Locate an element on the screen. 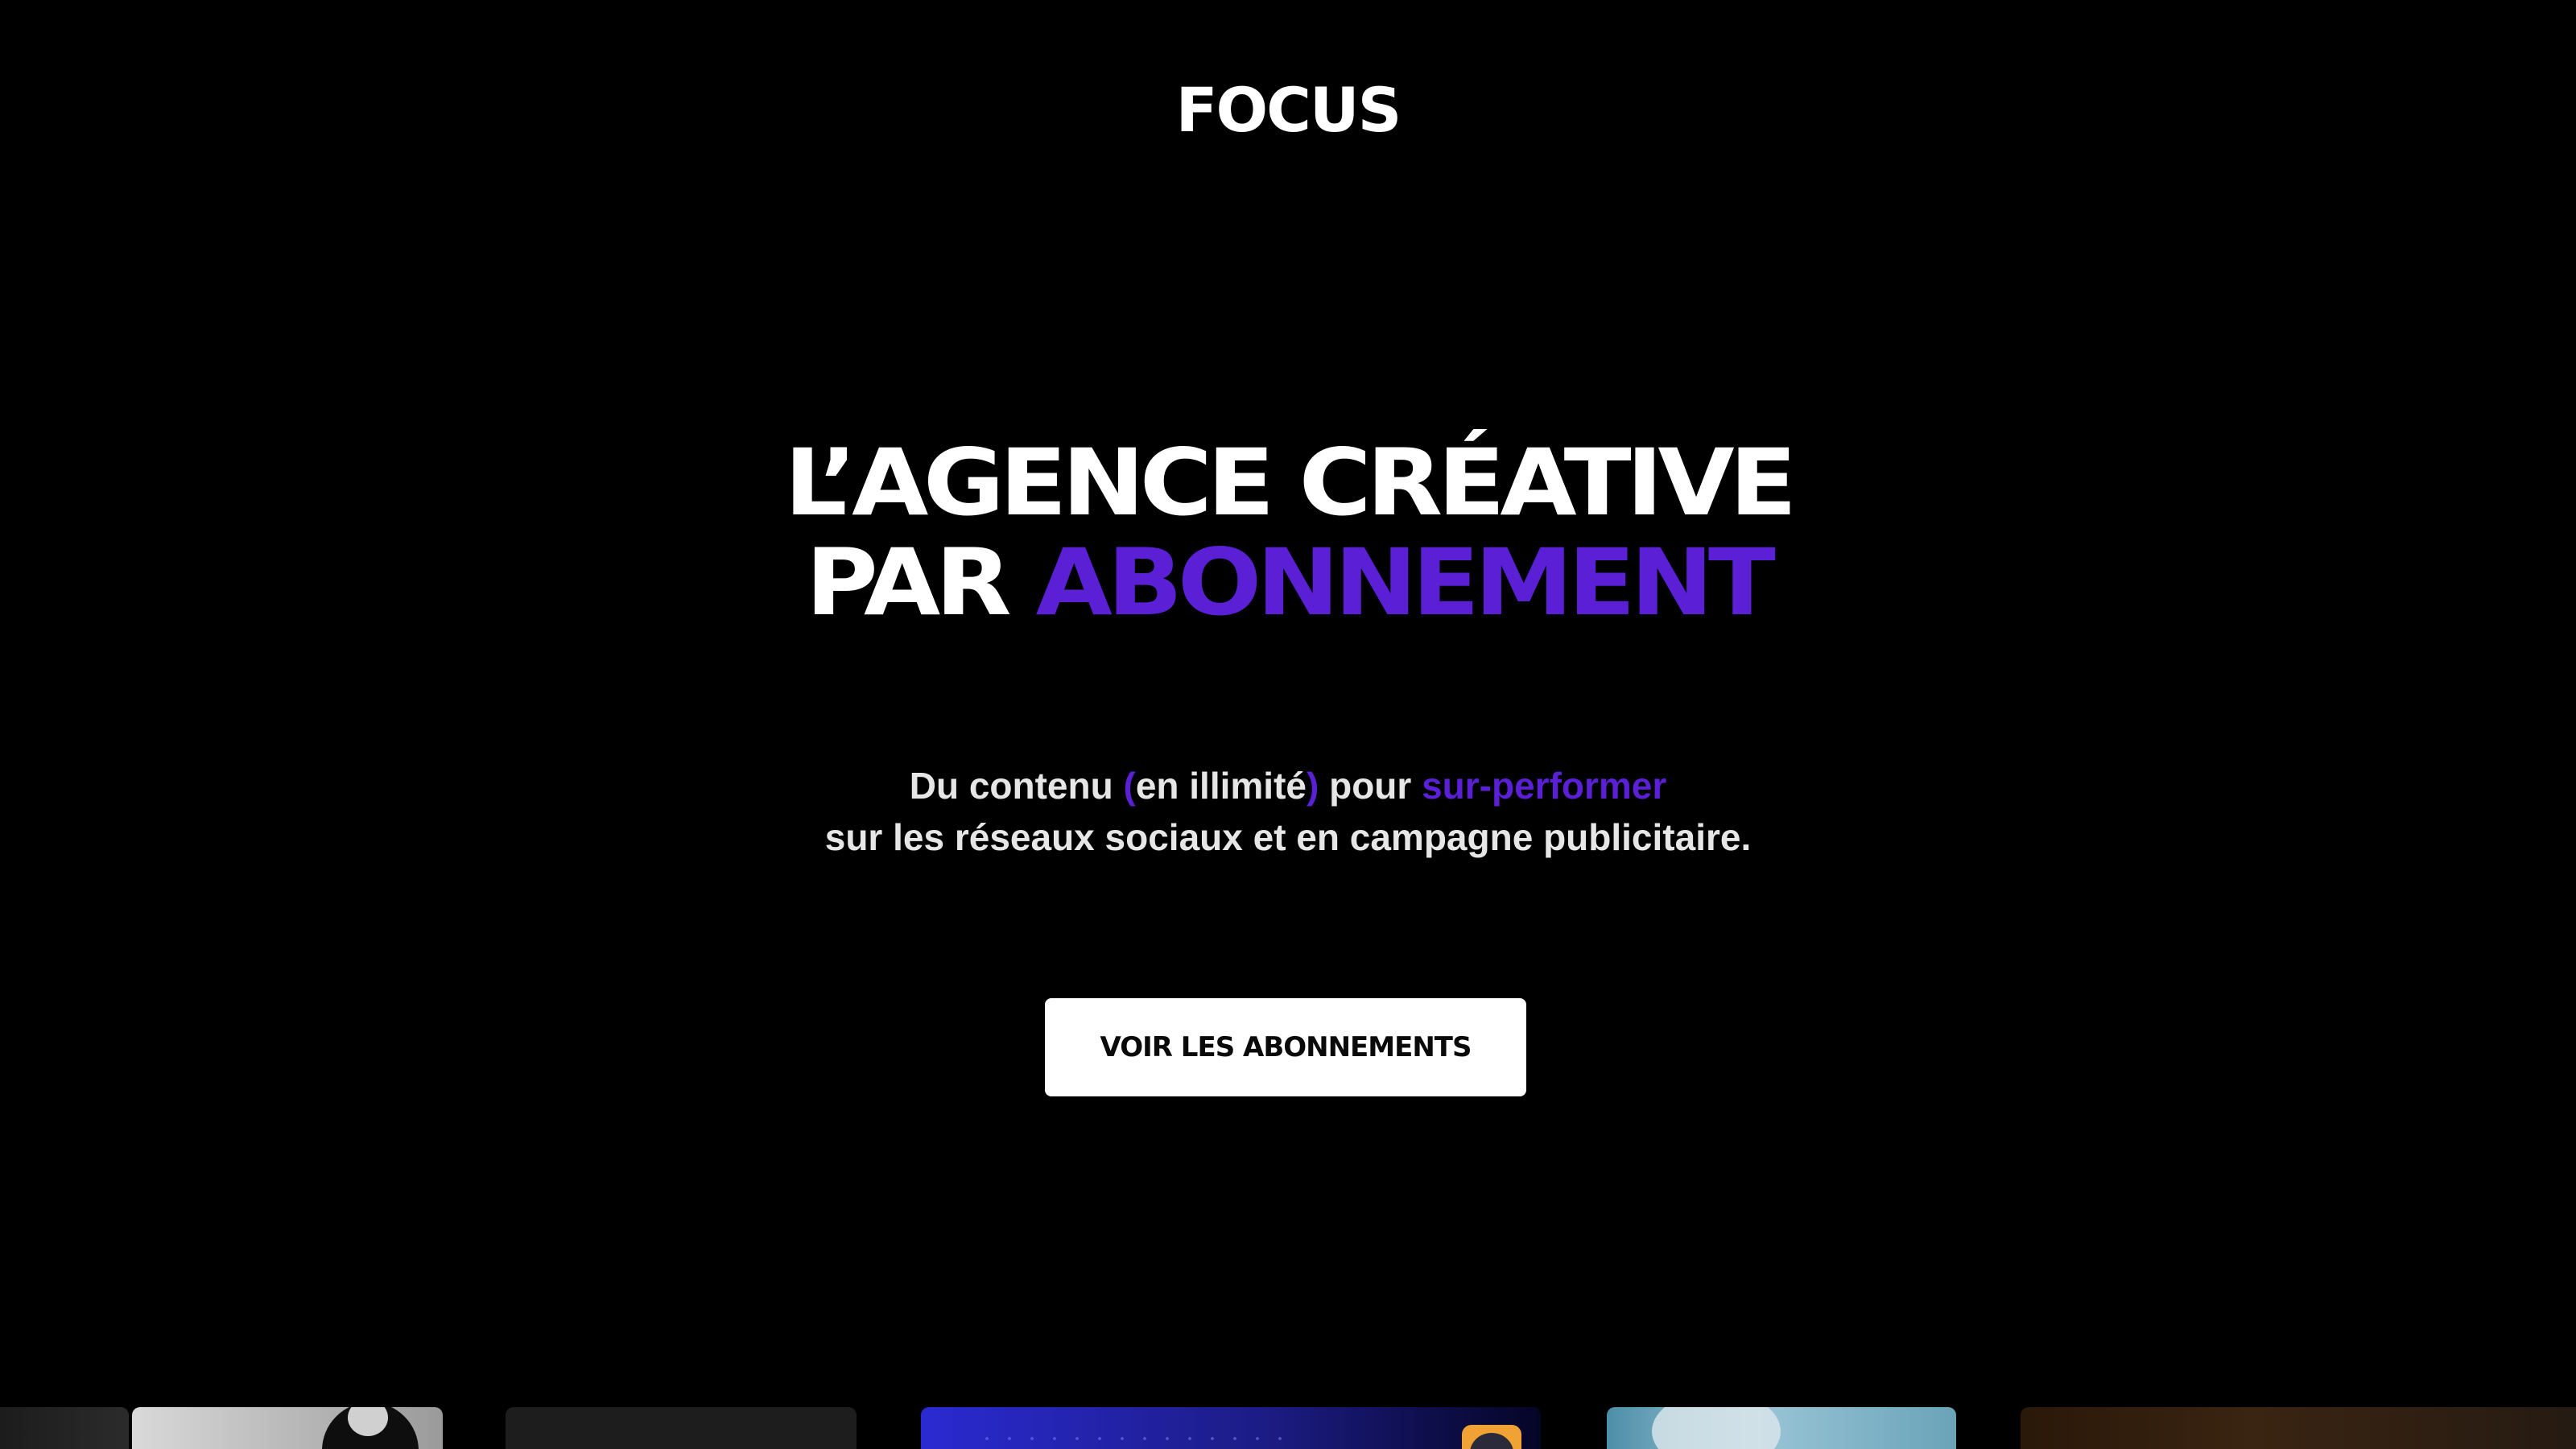  hero-headline: L’AGENCE CRÉATIVE PAR ABONNEMENT is located at coordinates (1288, 533).